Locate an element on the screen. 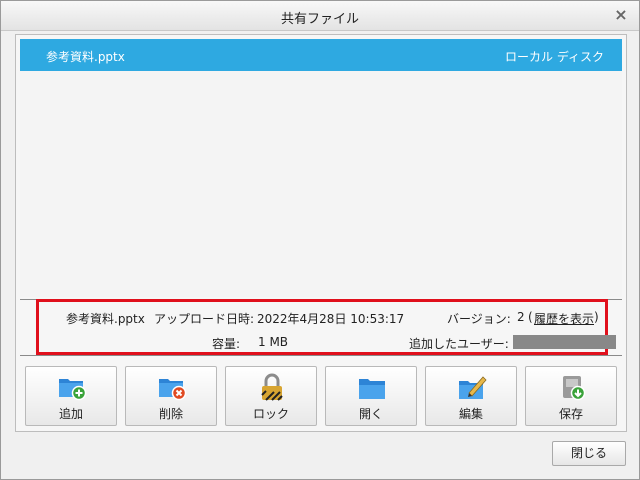  edit-label: 編集 is located at coordinates (470, 414).